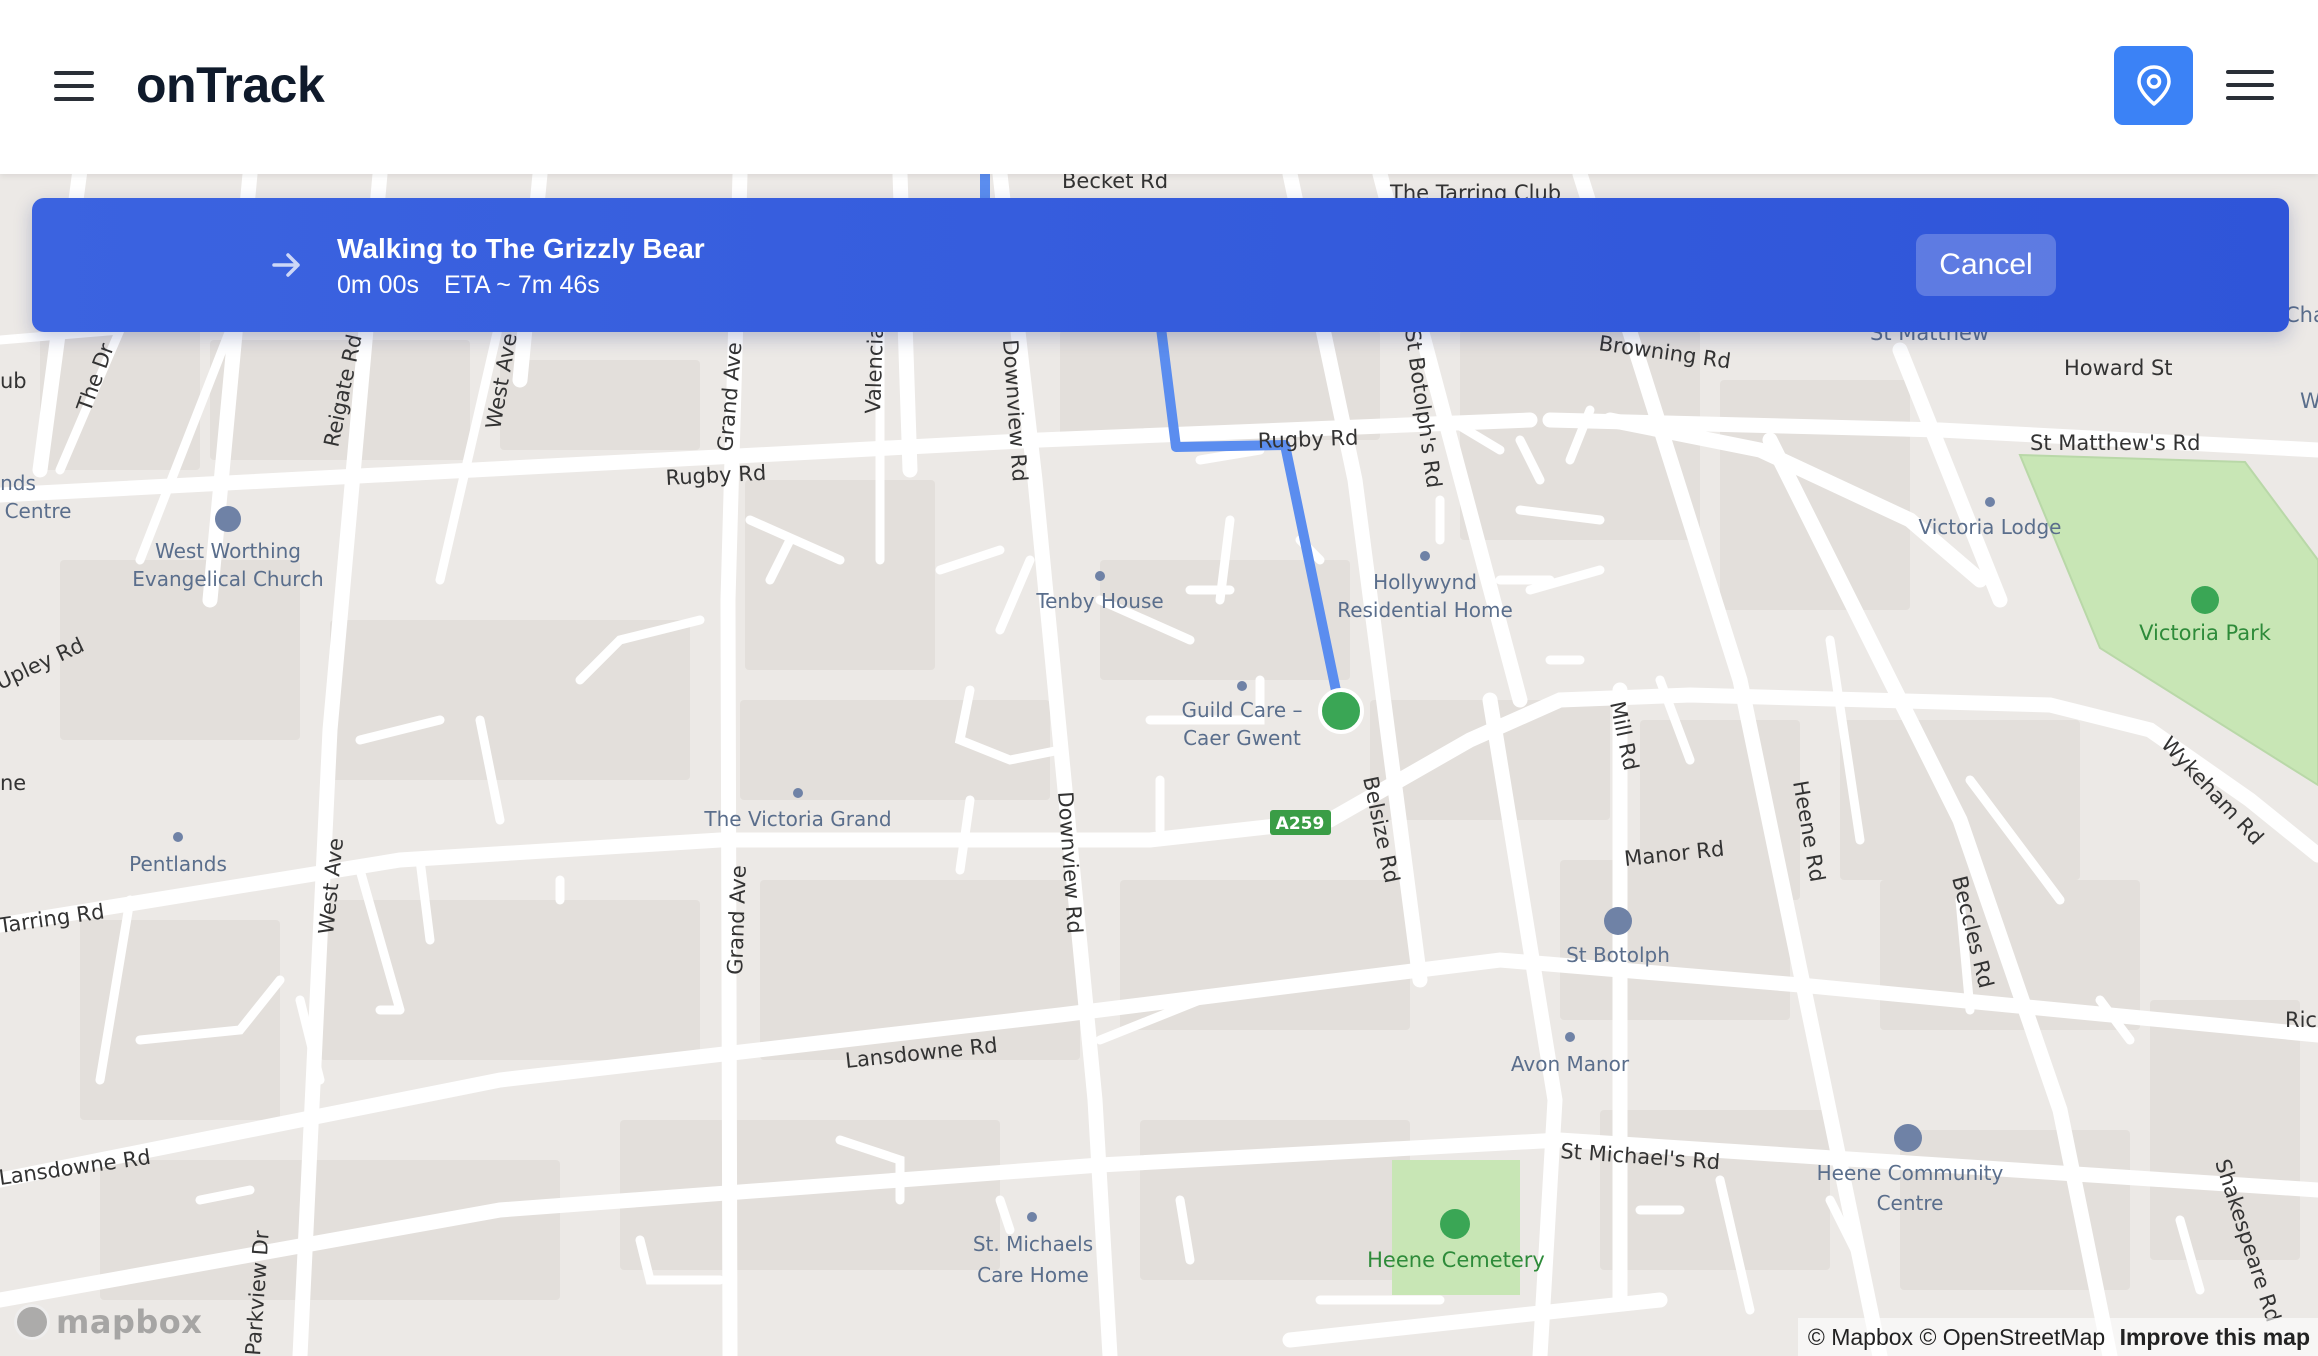 This screenshot has height=1356, width=2318. Describe the element at coordinates (1425, 582) in the screenshot. I see `poi-label: Hollywynd` at that location.